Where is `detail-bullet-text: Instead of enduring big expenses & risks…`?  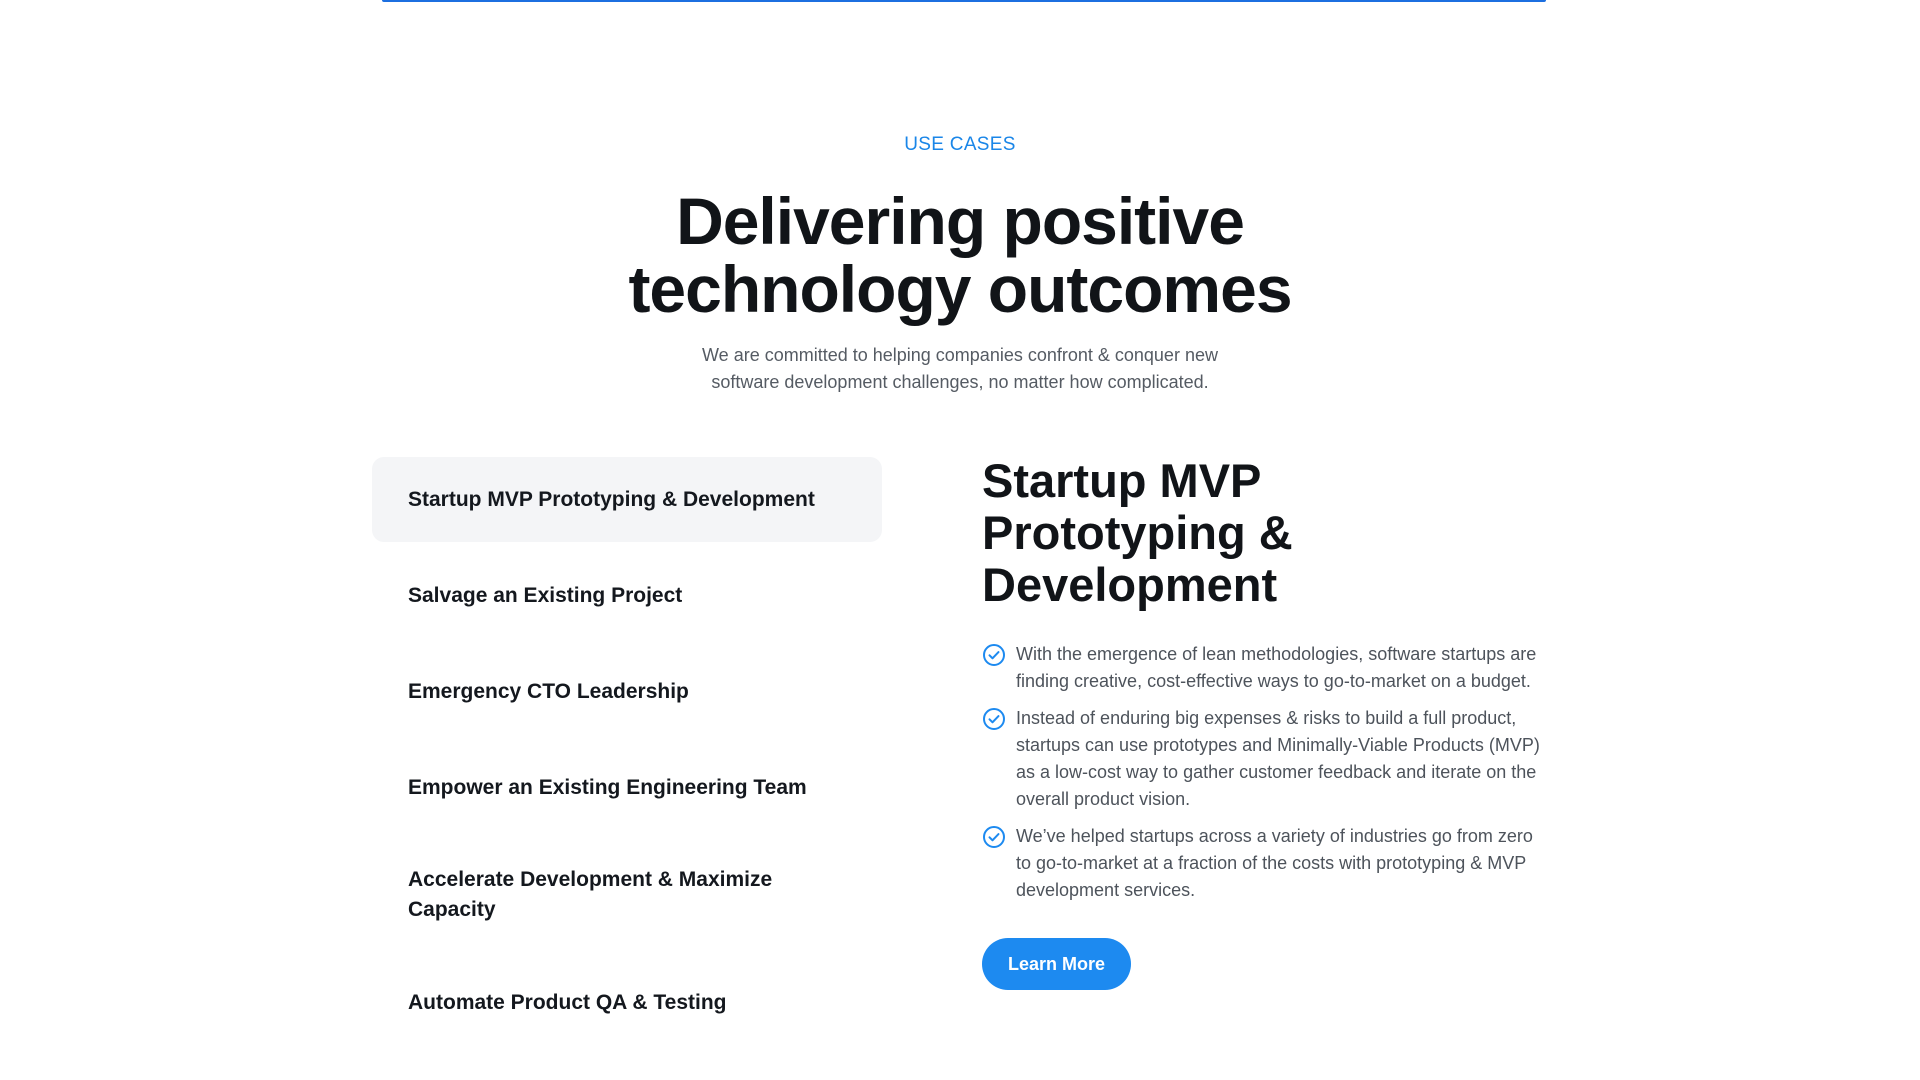 detail-bullet-text: Instead of enduring big expenses & risks… is located at coordinates (1278, 758).